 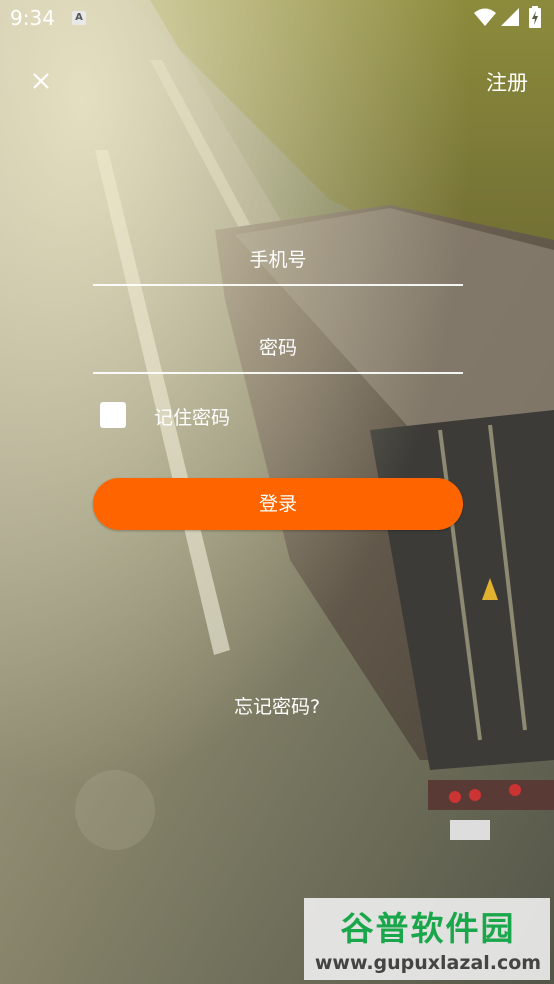 I want to click on register-link: 注册, so click(x=507, y=82).